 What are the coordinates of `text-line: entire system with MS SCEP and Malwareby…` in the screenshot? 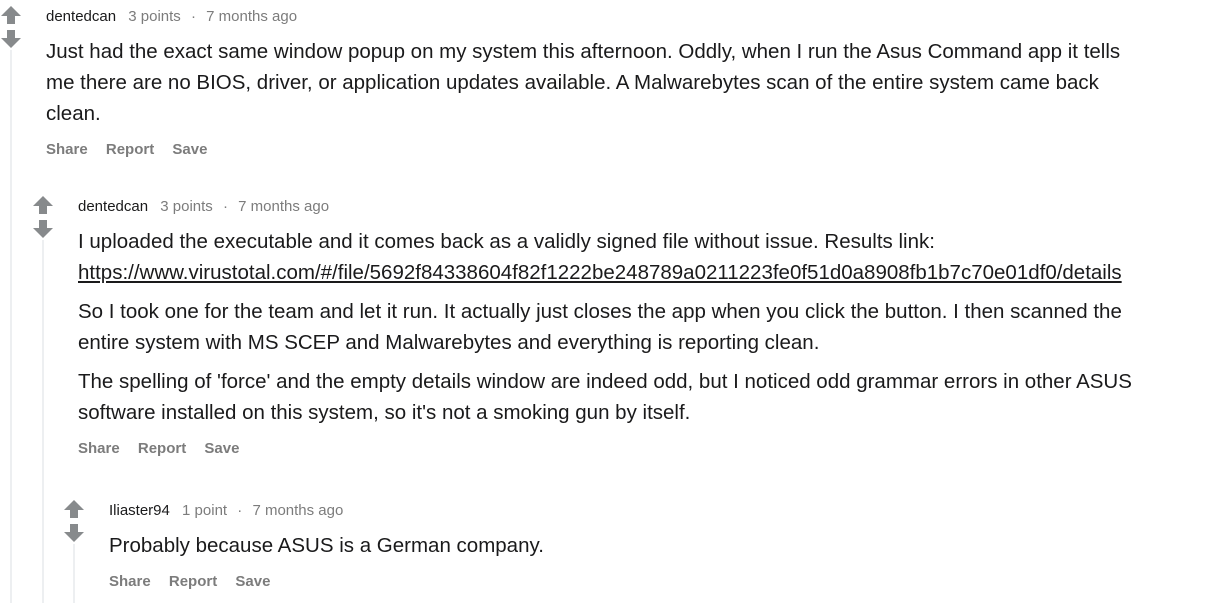 It's located at (449, 342).